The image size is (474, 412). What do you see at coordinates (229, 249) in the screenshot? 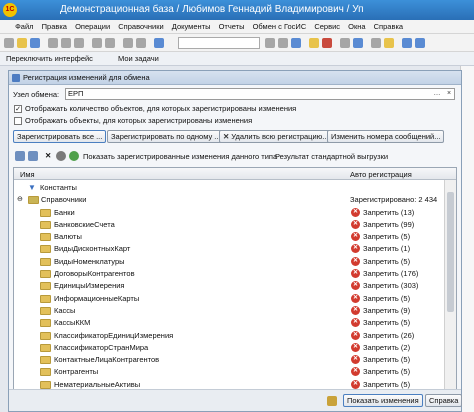
I see `table-row: ВидыДисконтныхКарт ✕ Запретить (1)` at bounding box center [229, 249].